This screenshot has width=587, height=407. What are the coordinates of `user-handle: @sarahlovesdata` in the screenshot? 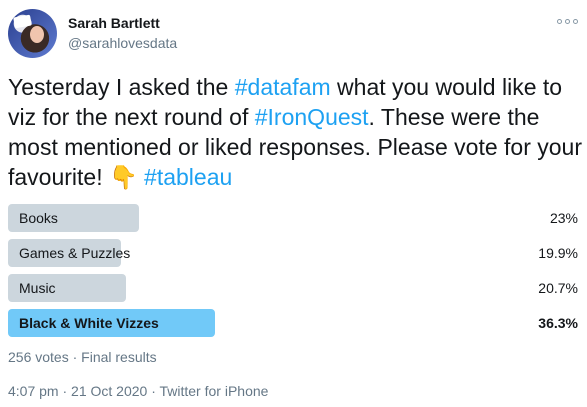 It's located at (122, 43).